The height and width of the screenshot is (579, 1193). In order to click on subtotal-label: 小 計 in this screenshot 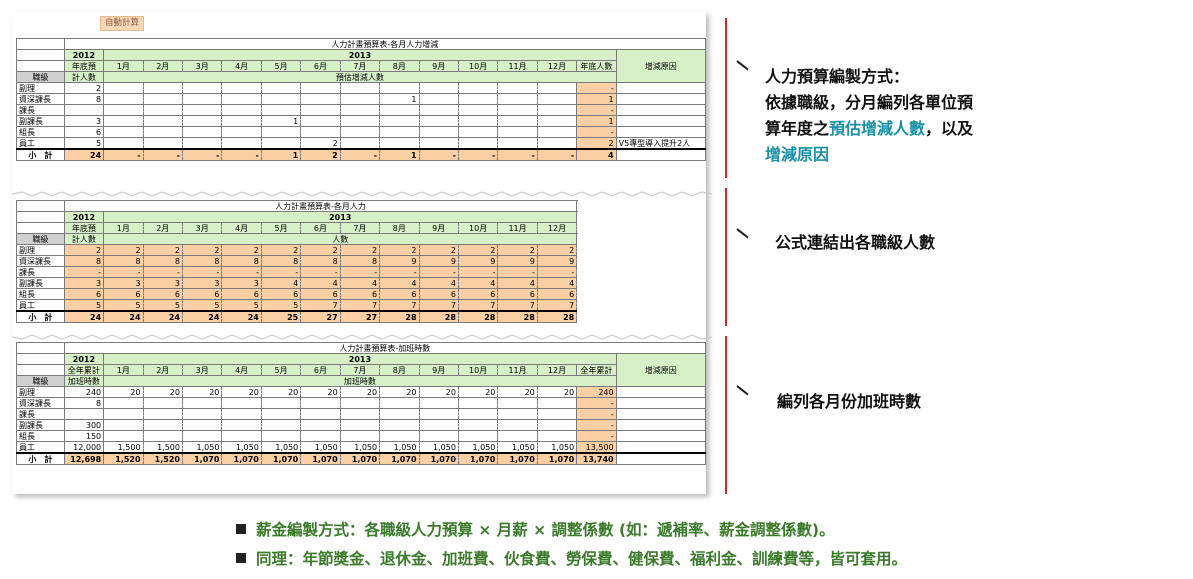, I will do `click(40, 316)`.